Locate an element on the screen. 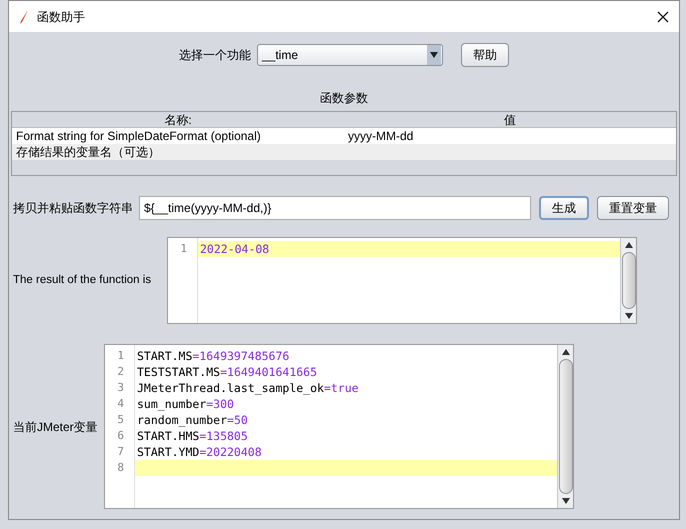  table-cell-text: 存储结果的变量名（可选） is located at coordinates (88, 152).